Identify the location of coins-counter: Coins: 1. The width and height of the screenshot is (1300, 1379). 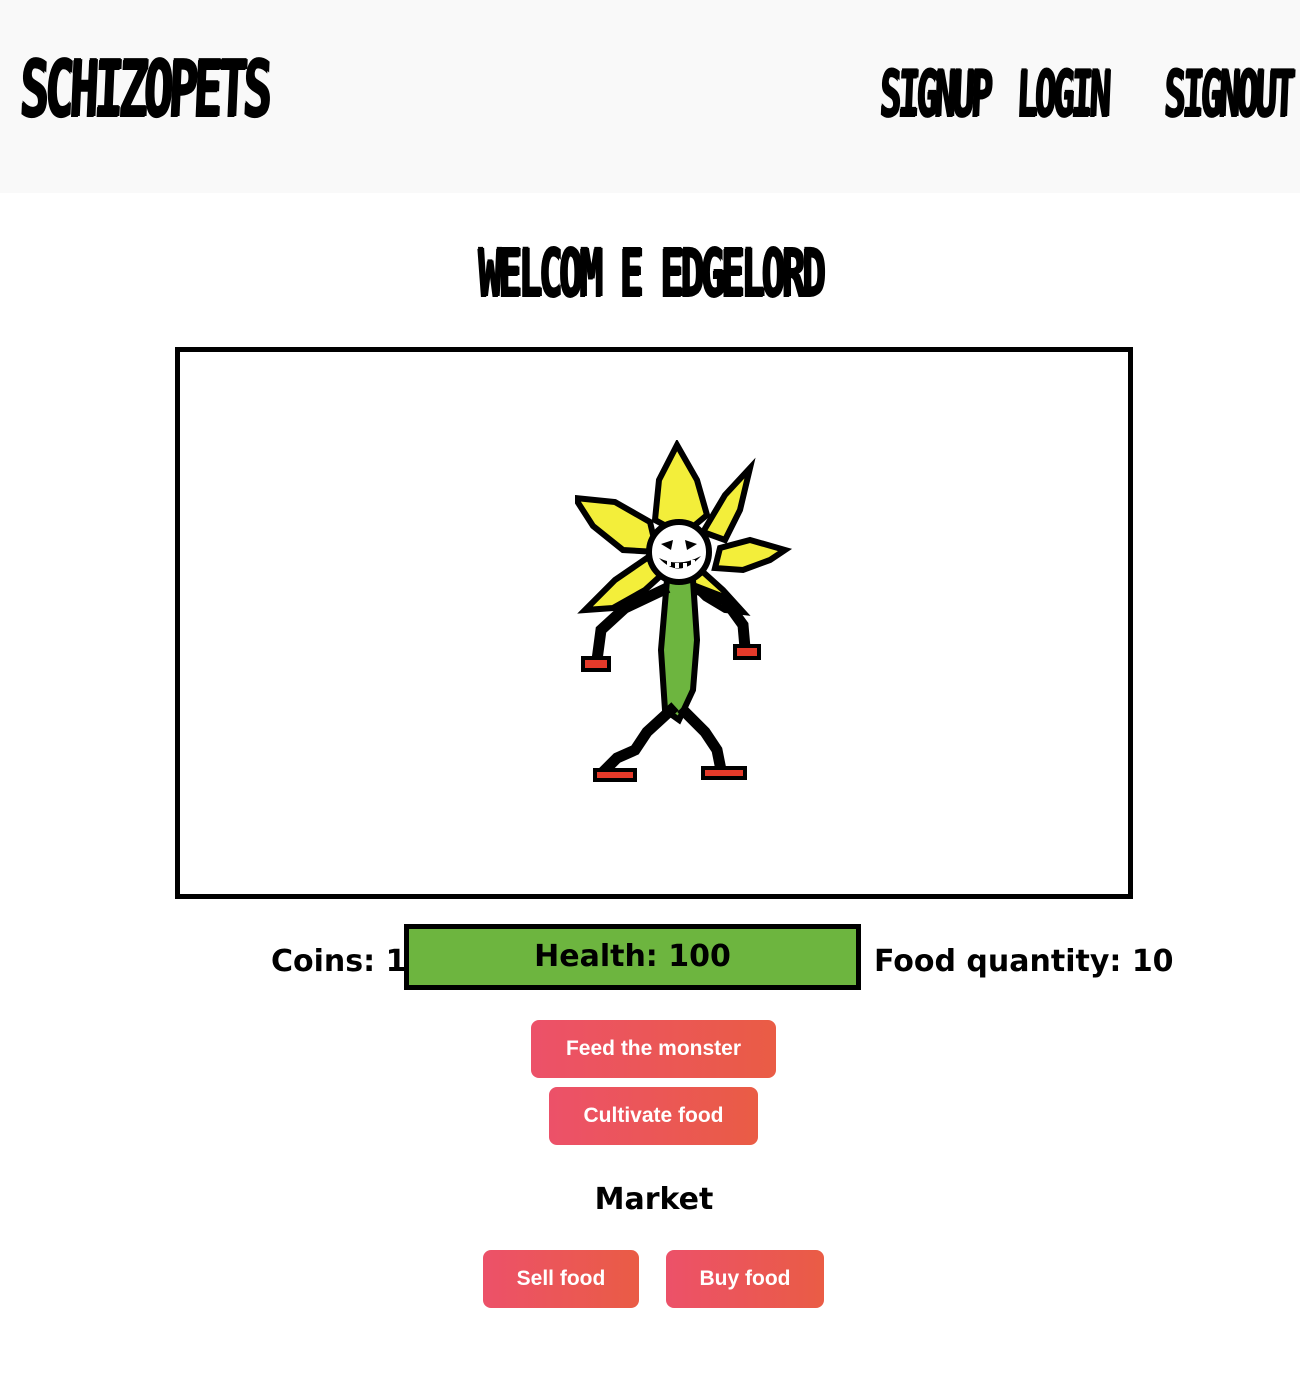
(339, 961).